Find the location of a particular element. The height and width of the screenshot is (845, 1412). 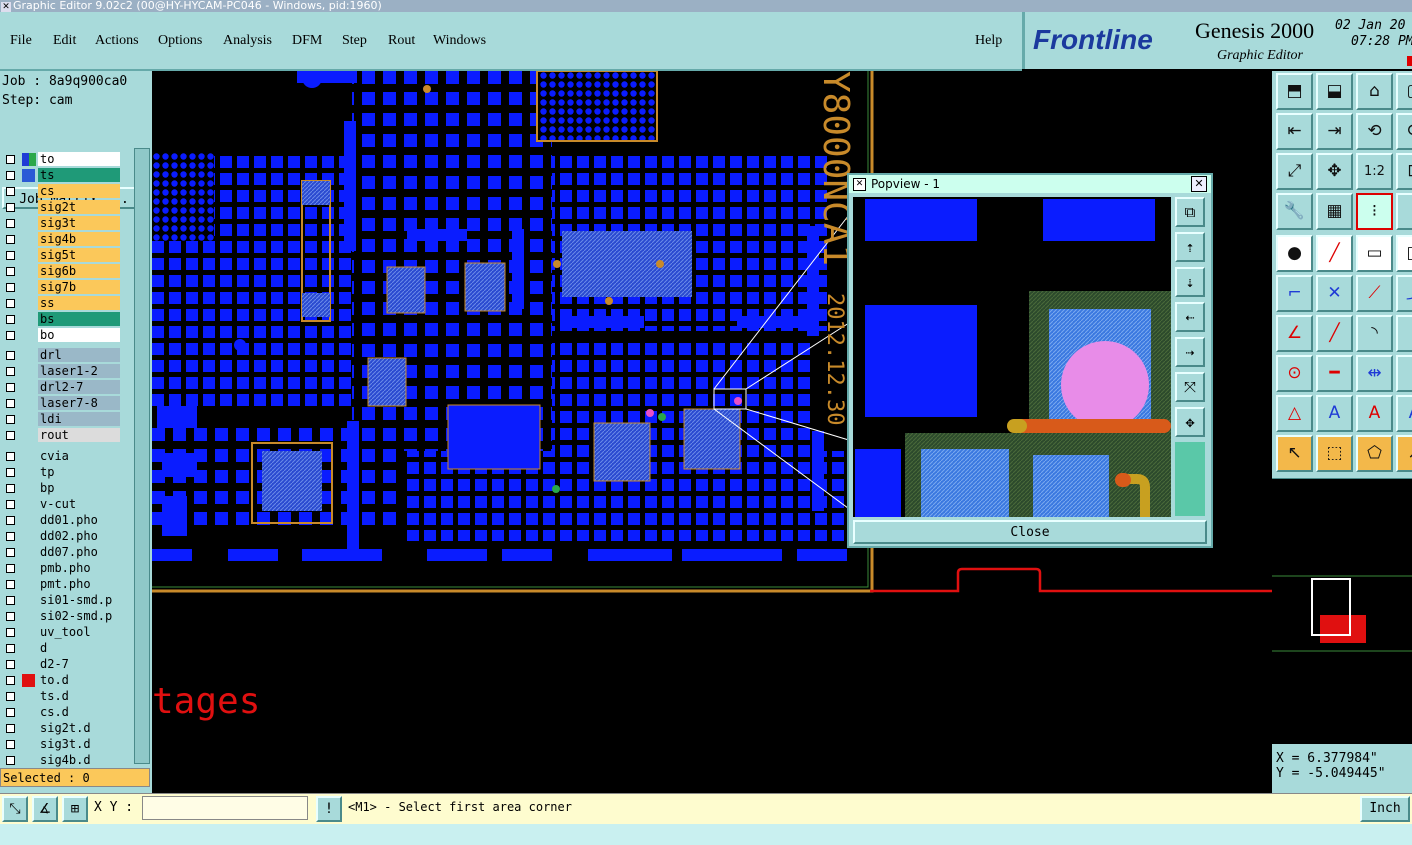

popview-canvas is located at coordinates (1012, 357).